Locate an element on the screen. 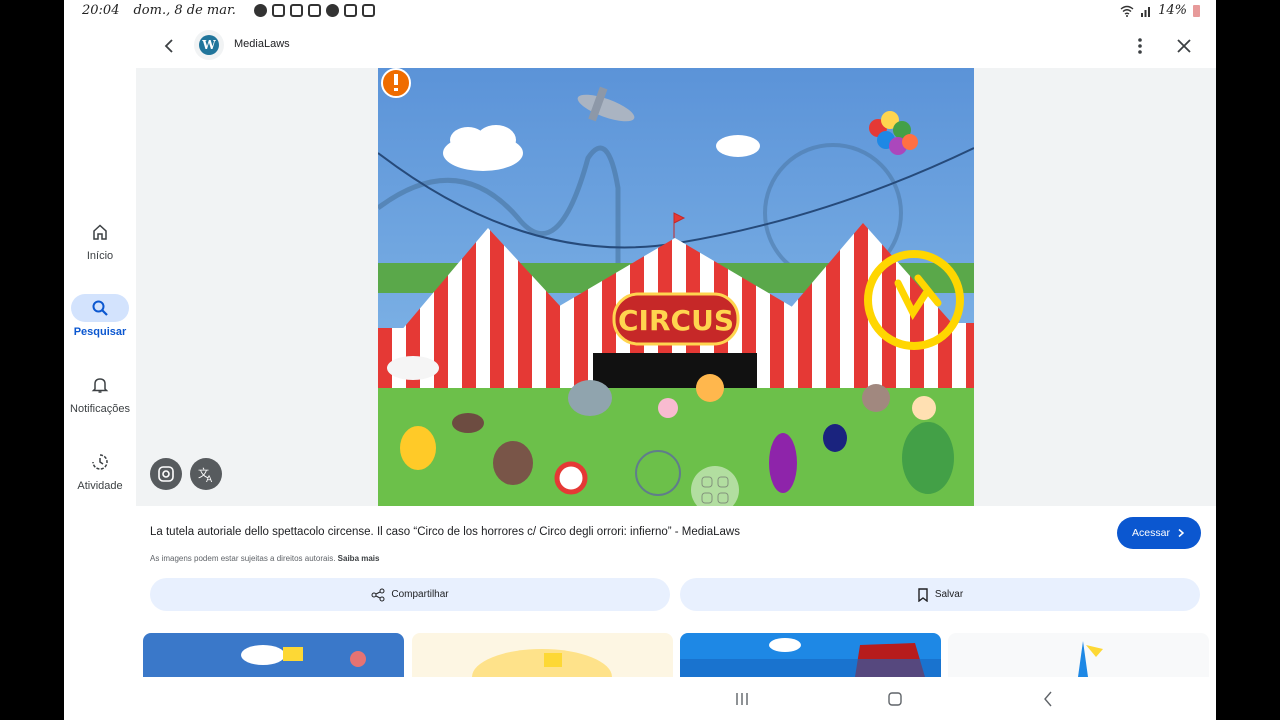 This screenshot has width=1280, height=720. chevron-left-icon is located at coordinates (168, 46).